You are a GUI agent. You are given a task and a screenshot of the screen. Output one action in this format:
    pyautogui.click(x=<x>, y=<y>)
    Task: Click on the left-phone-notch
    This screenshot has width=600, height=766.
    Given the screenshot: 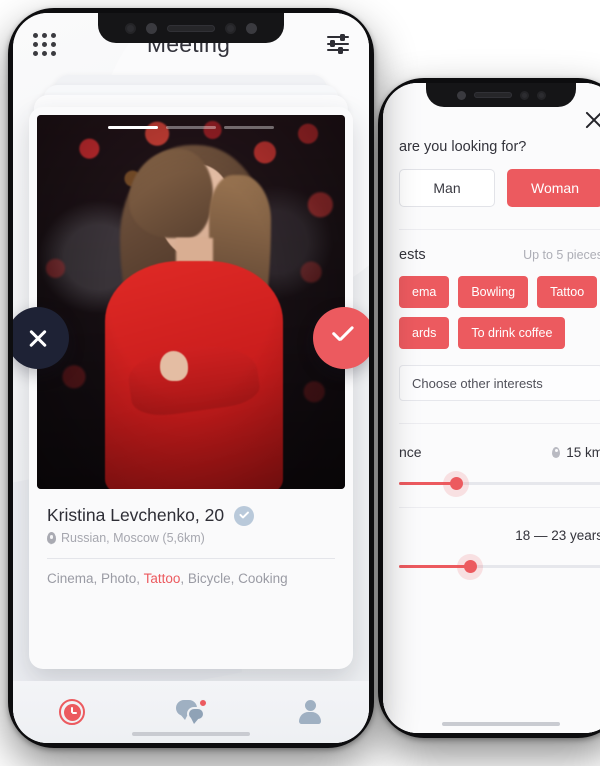 What is the action you would take?
    pyautogui.click(x=191, y=28)
    